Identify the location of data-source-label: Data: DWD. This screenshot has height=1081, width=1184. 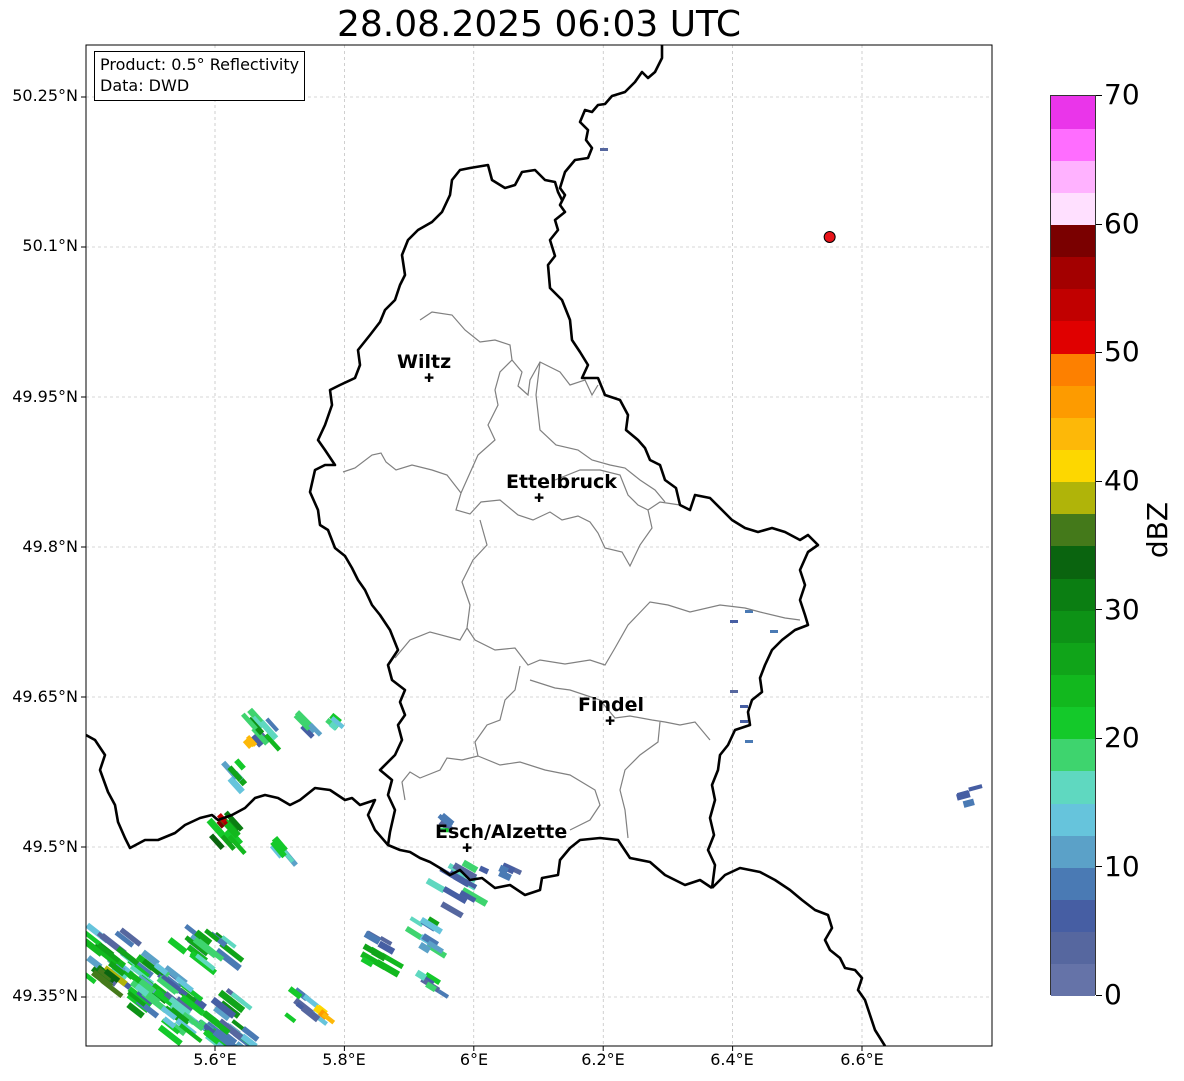
(145, 85).